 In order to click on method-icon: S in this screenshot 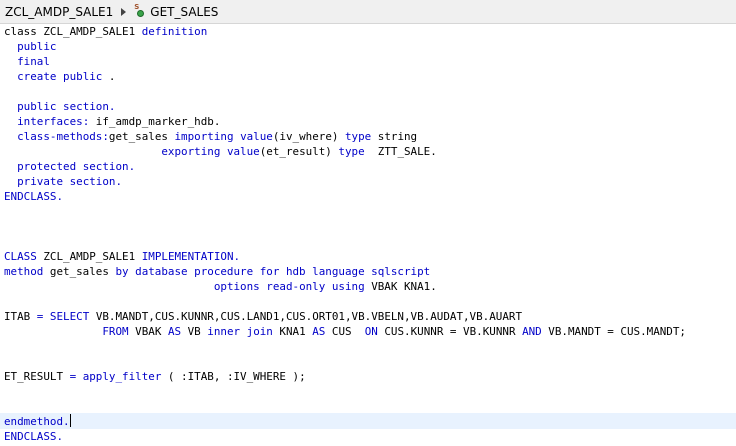, I will do `click(140, 10)`.